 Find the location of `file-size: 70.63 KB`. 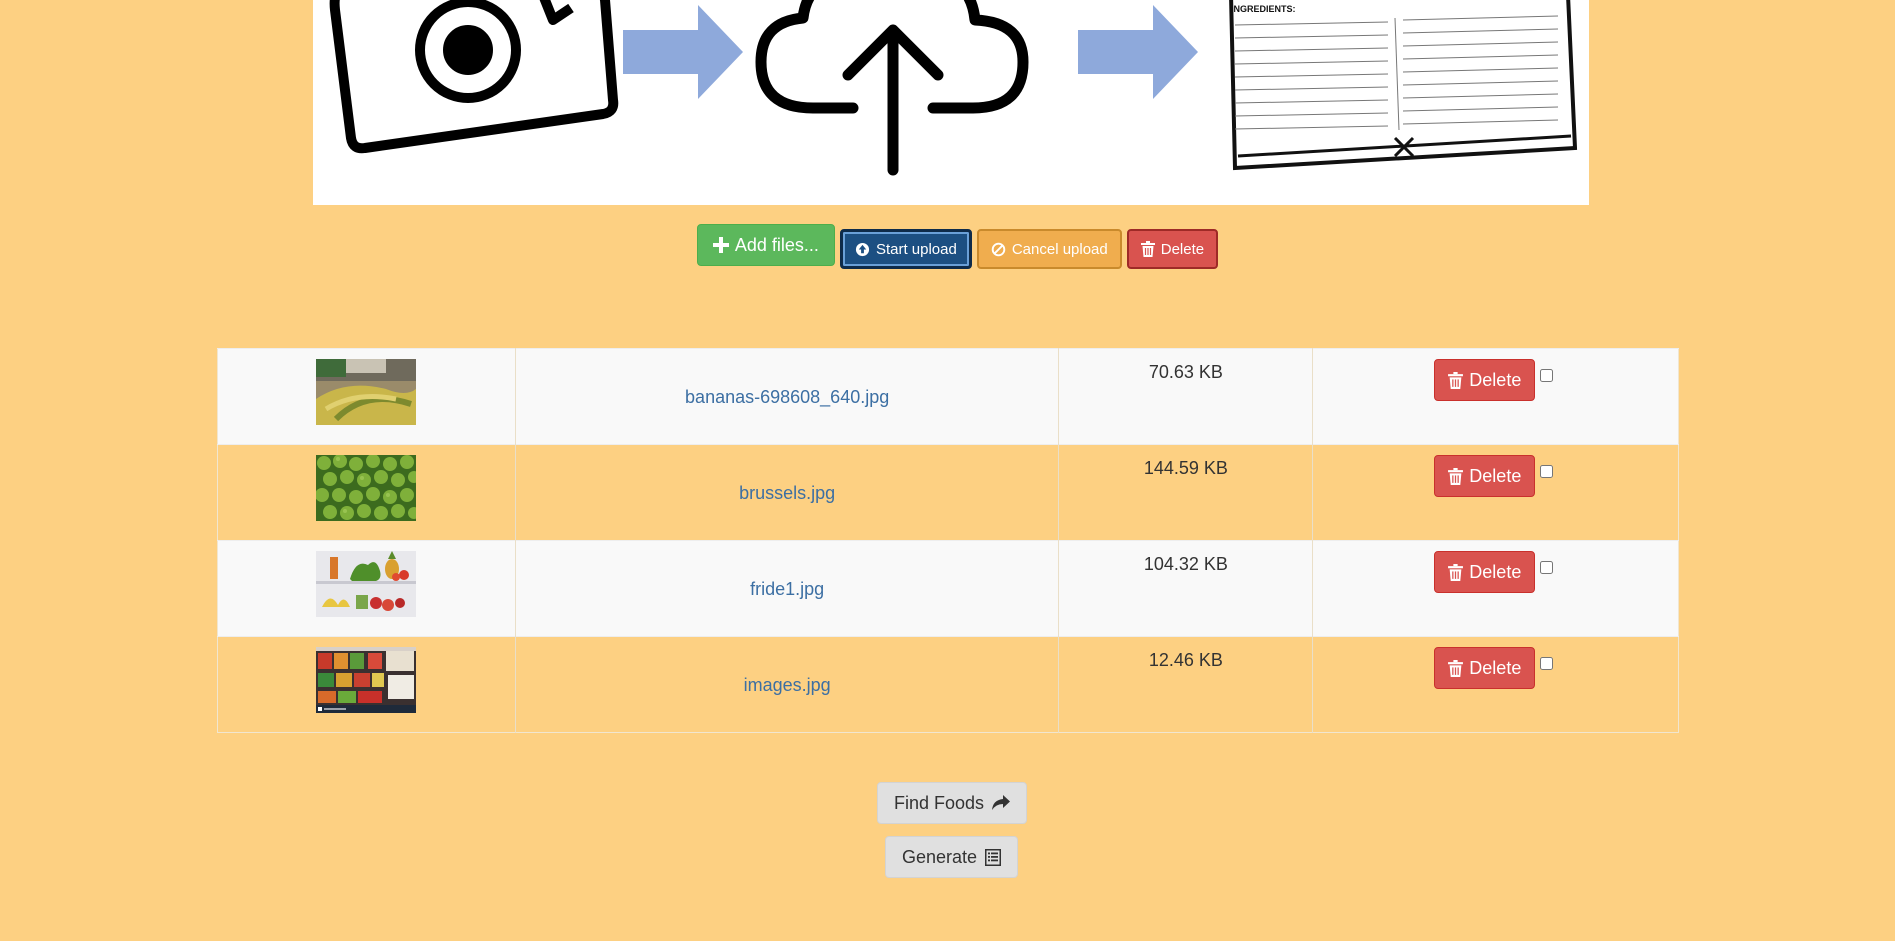

file-size: 70.63 KB is located at coordinates (1185, 372).